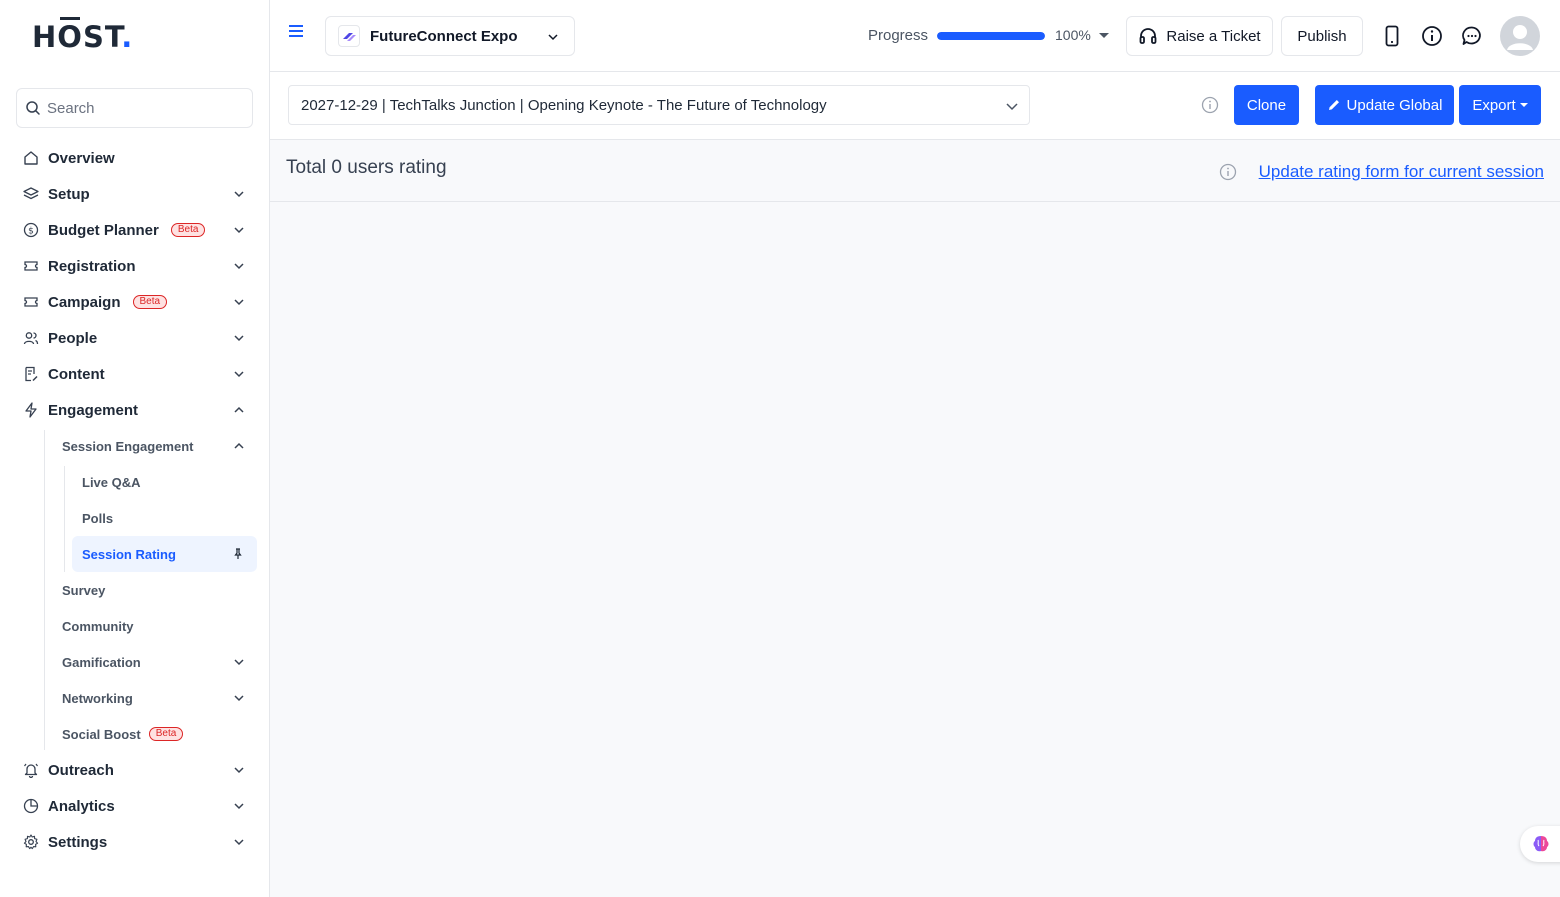 Image resolution: width=1560 pixels, height=897 pixels. Describe the element at coordinates (128, 446) in the screenshot. I see `nav-session-engagement-label: Session Engagement` at that location.